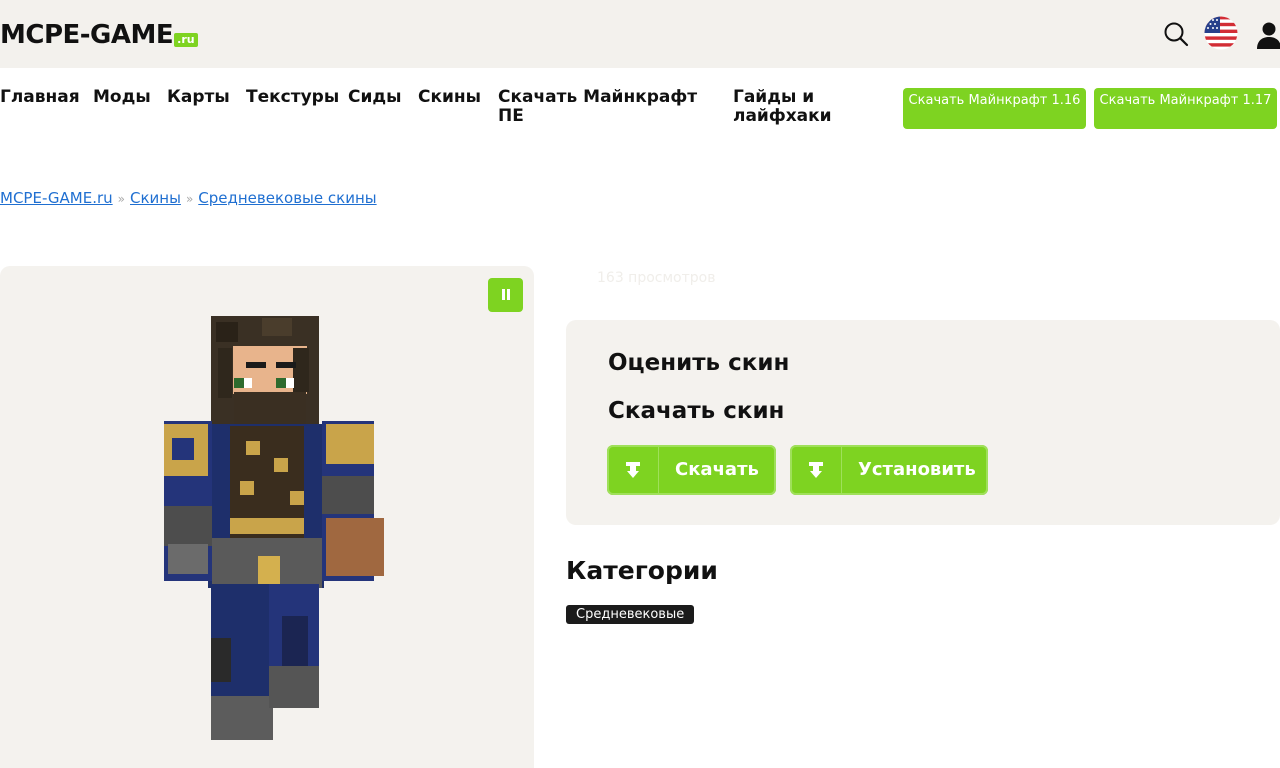  Describe the element at coordinates (505, 295) in the screenshot. I see `pause-animation-button` at that location.